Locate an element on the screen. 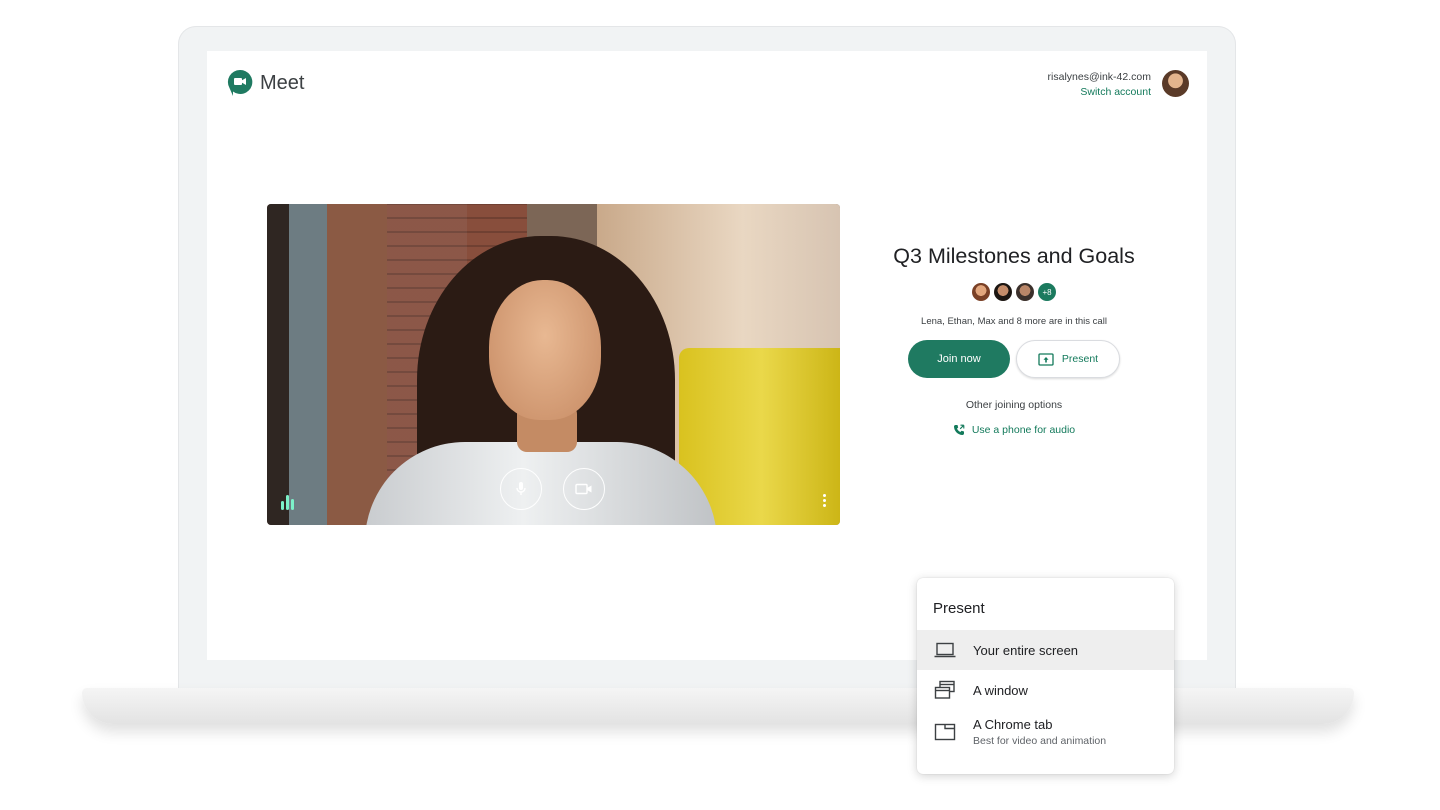 This screenshot has height=810, width=1440. meet-logo-icon is located at coordinates (240, 82).